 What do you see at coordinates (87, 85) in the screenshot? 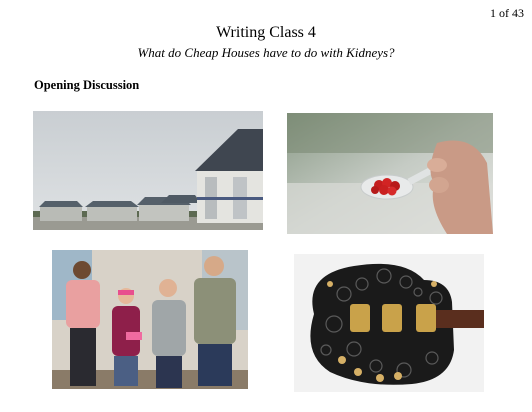
I see `section-heading: Opening Discussion` at bounding box center [87, 85].